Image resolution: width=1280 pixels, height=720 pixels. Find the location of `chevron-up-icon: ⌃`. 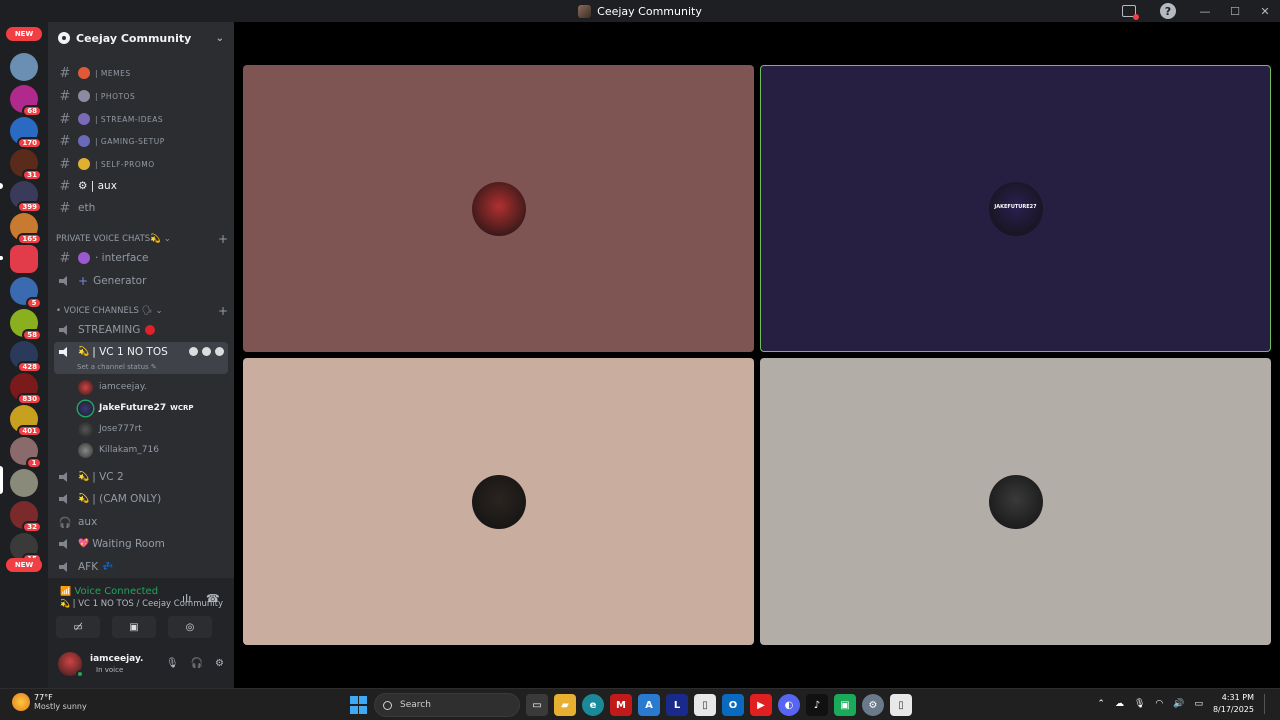

chevron-up-icon: ⌃ is located at coordinates (1101, 704).